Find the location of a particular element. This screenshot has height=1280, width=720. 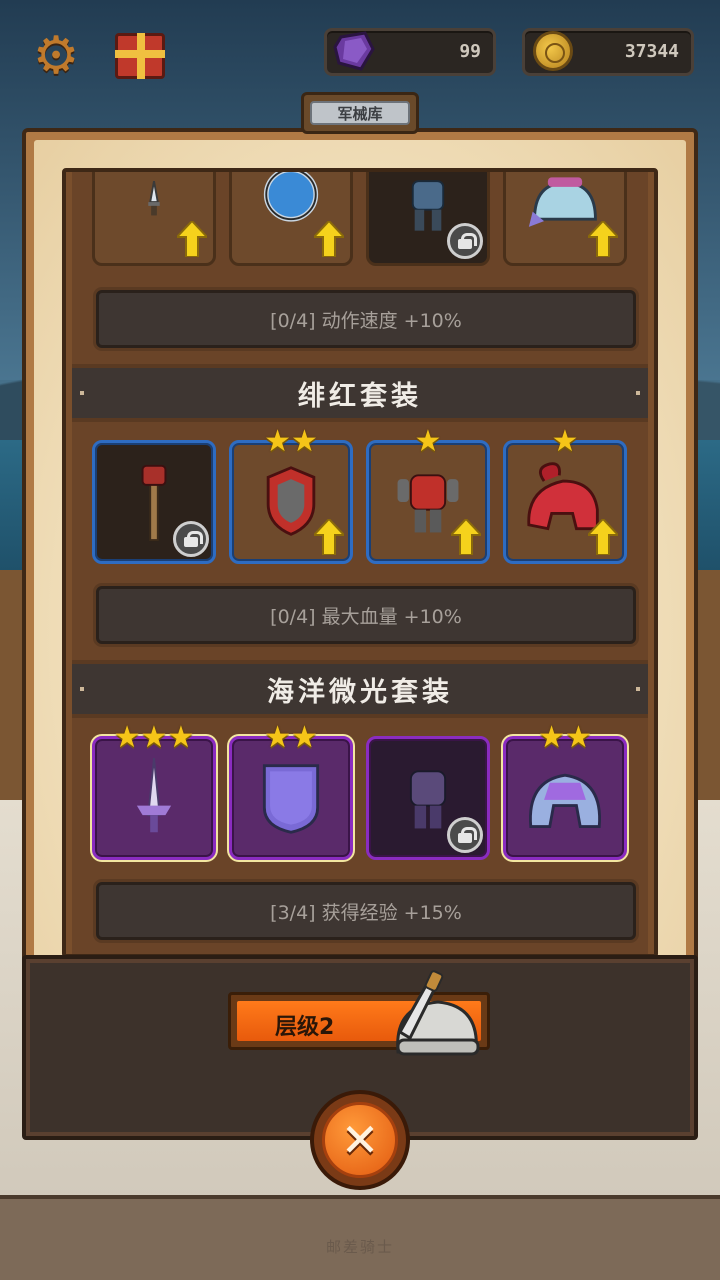

set-bonus-text: [3/4] 获得经验 +15% is located at coordinates (366, 911).